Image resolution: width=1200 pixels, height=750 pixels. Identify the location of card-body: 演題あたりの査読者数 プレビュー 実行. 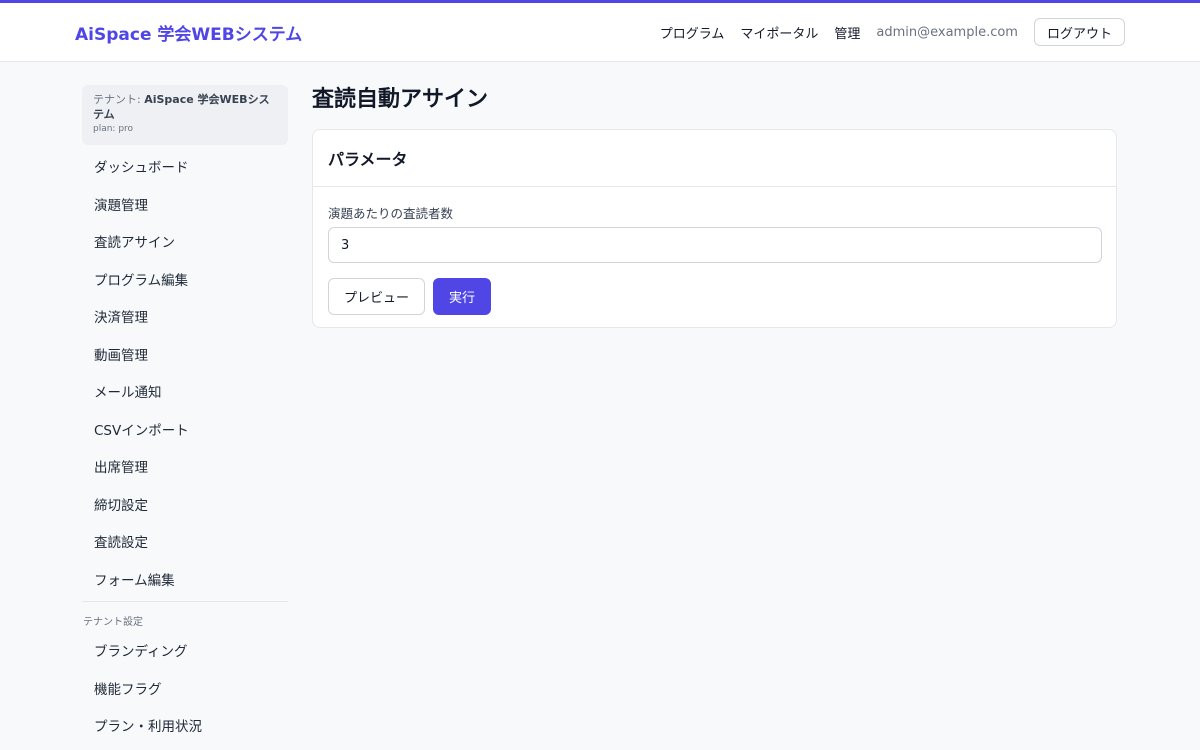
(714, 251).